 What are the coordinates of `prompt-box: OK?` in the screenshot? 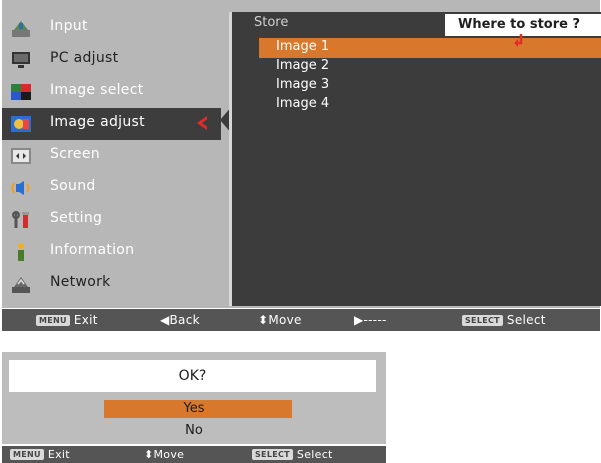 It's located at (192, 376).